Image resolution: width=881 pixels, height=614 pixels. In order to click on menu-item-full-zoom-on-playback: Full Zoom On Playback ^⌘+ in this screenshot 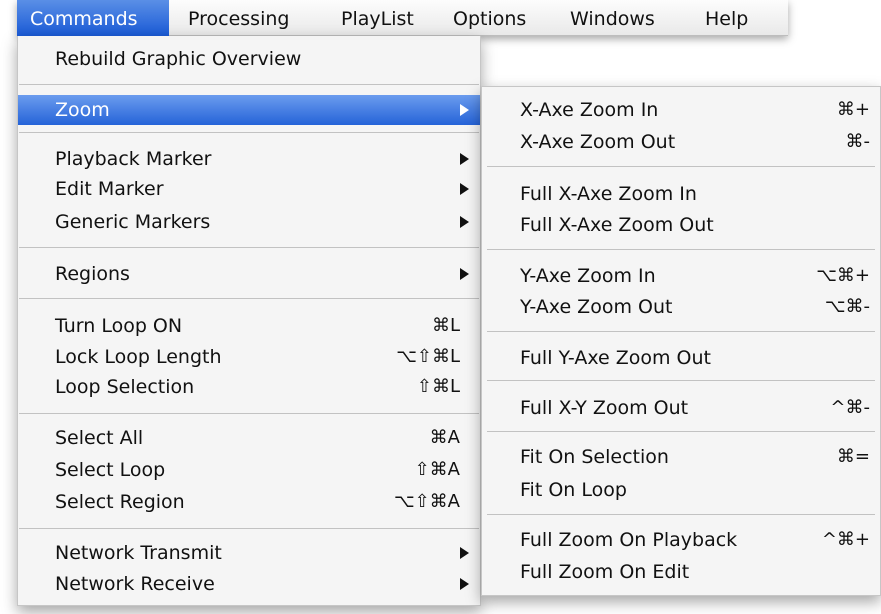, I will do `click(681, 540)`.